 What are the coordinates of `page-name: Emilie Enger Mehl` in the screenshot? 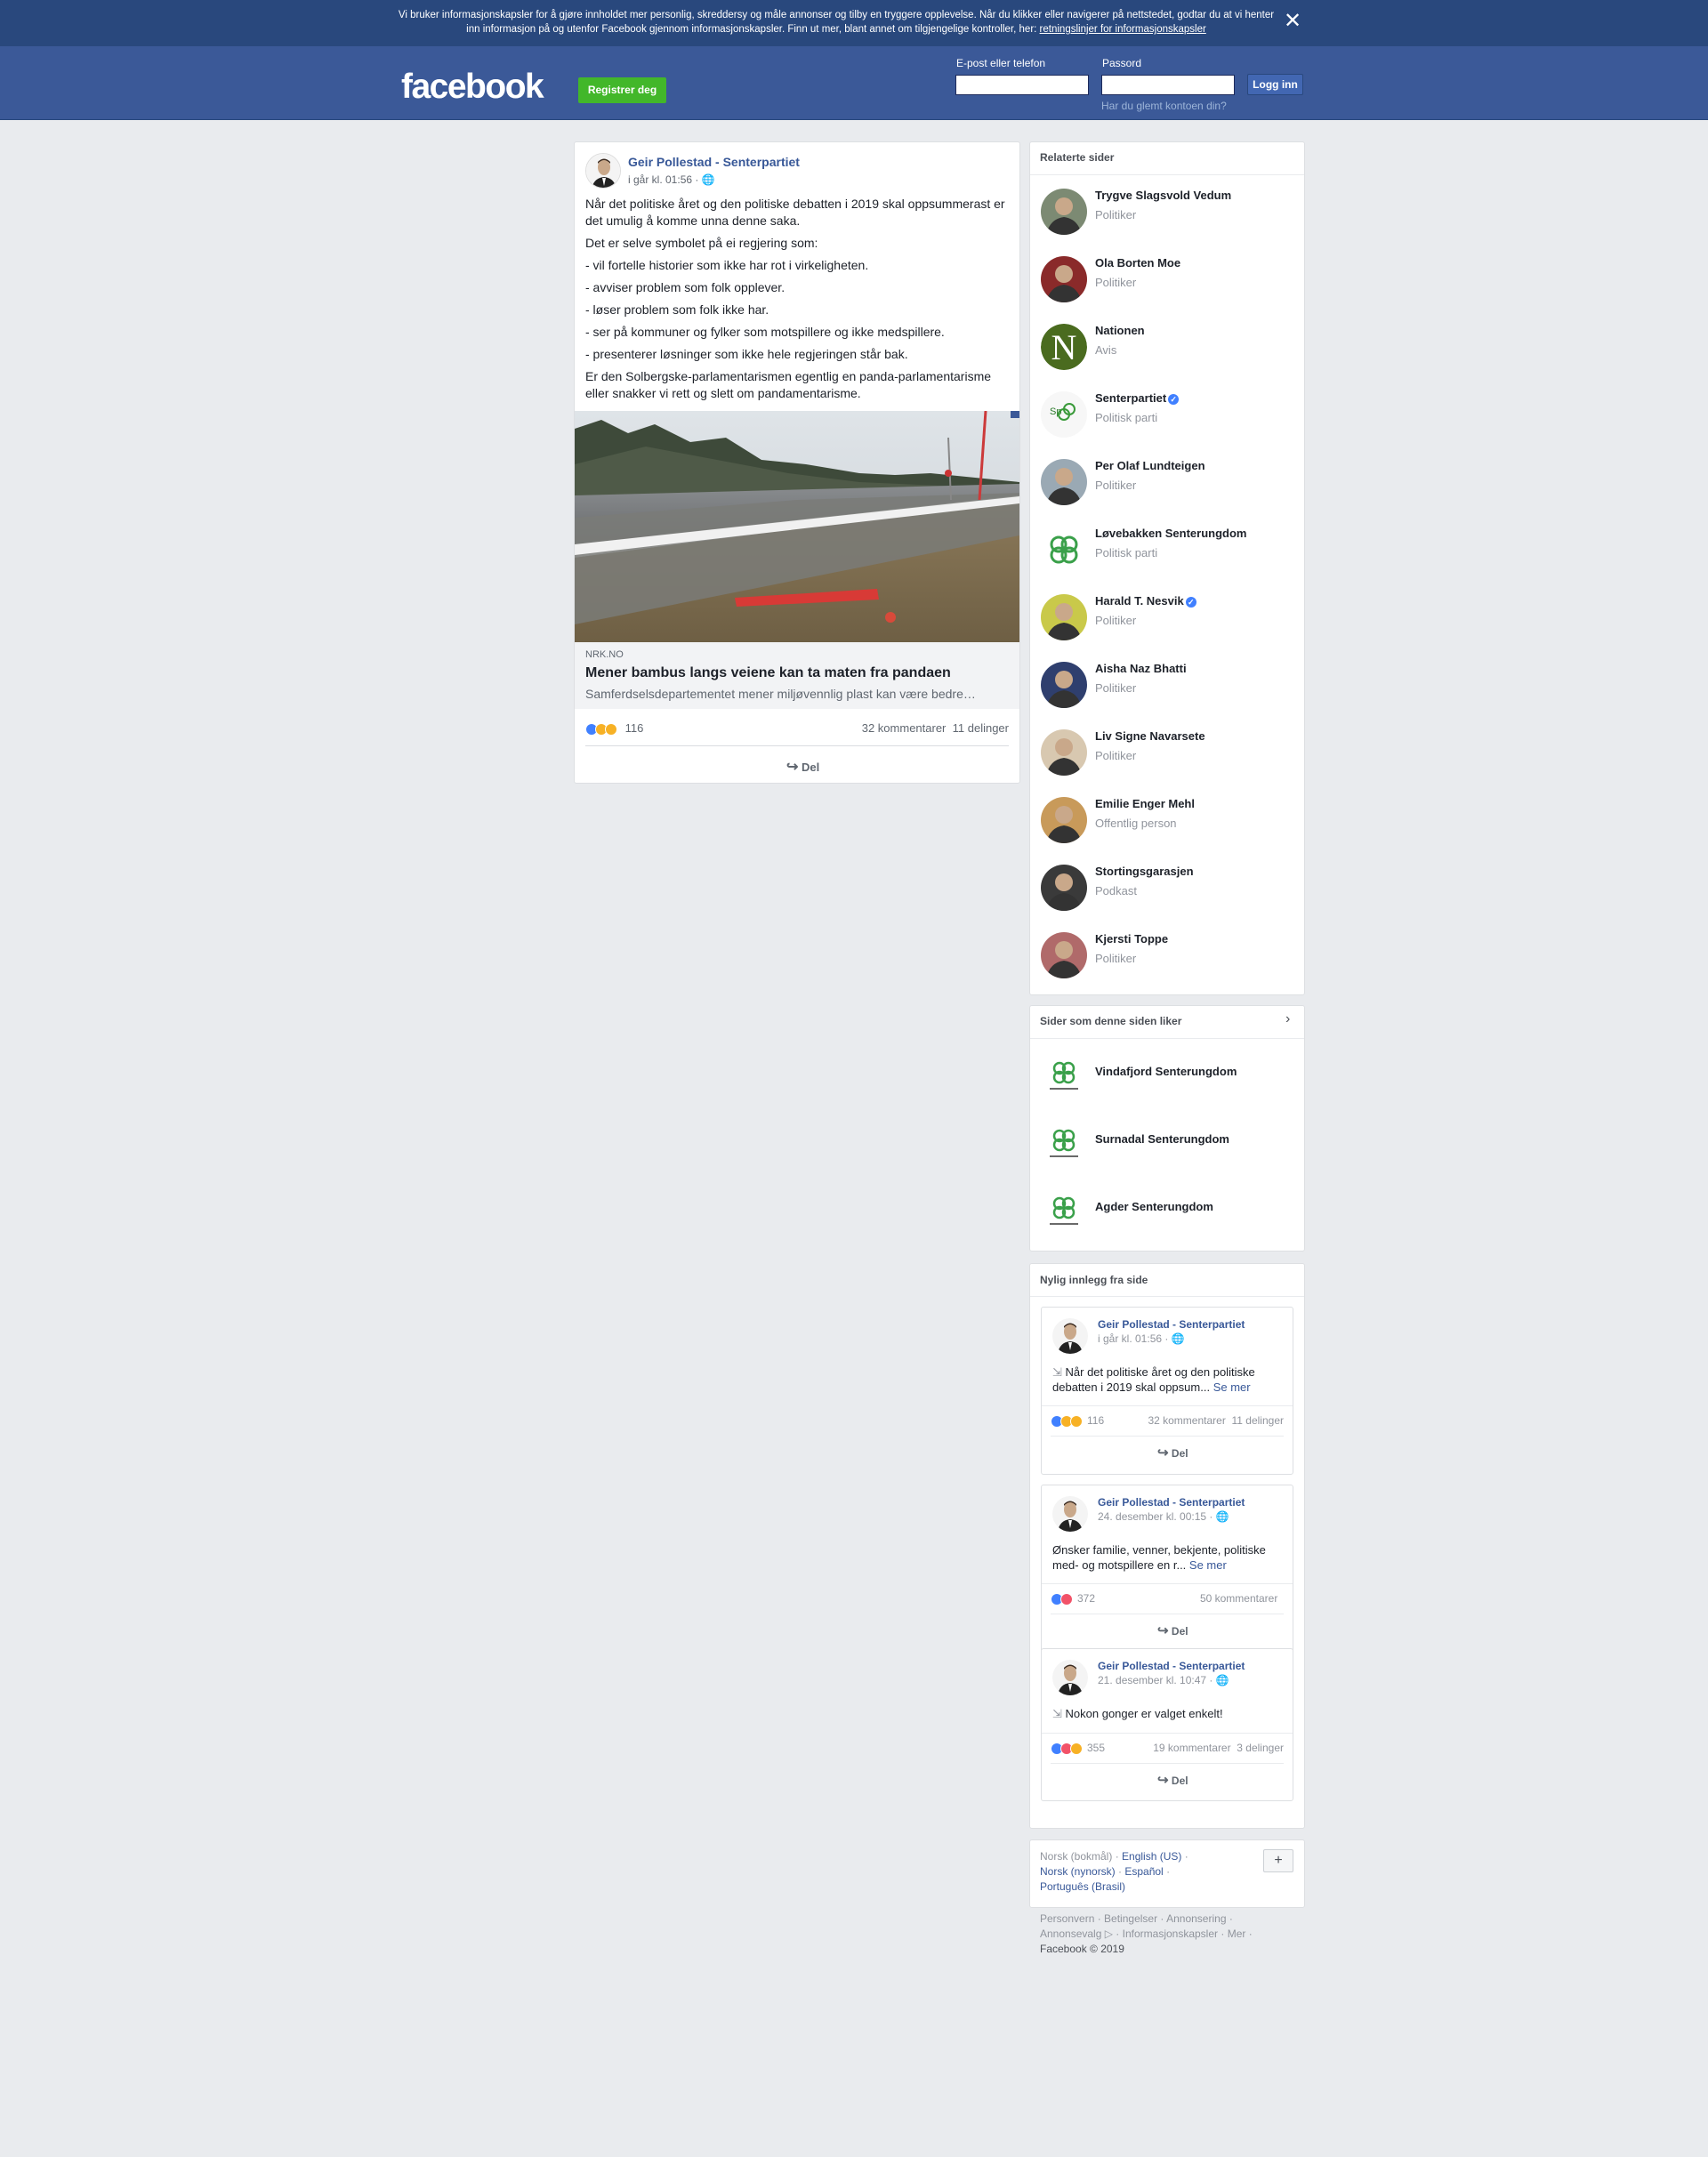 It's located at (1145, 804).